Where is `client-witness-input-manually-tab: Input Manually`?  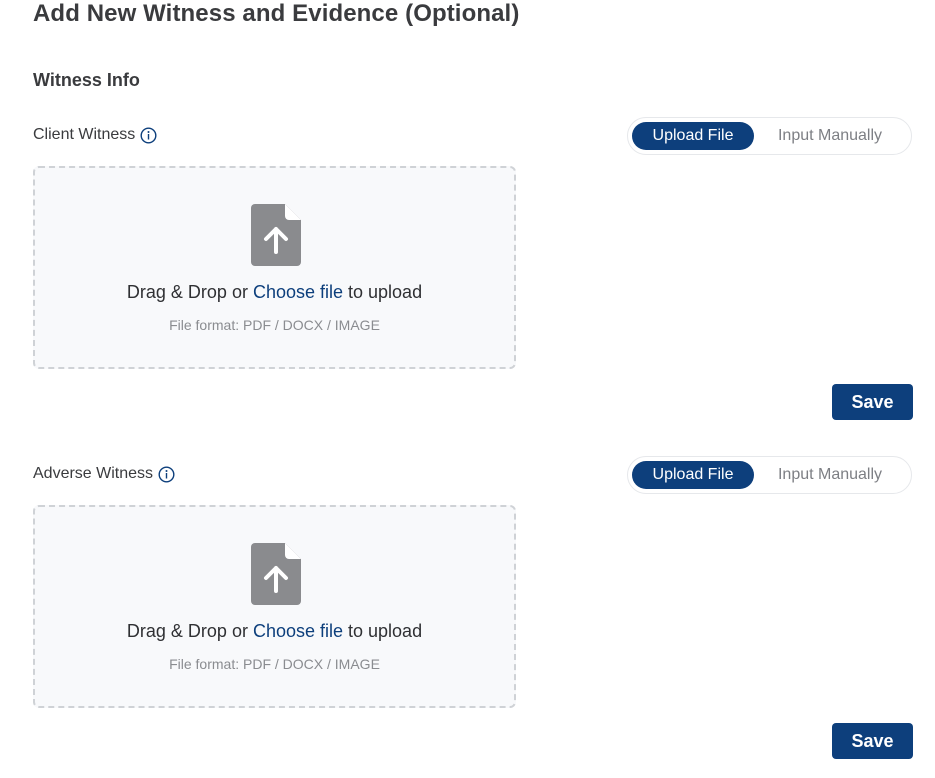
client-witness-input-manually-tab: Input Manually is located at coordinates (830, 136).